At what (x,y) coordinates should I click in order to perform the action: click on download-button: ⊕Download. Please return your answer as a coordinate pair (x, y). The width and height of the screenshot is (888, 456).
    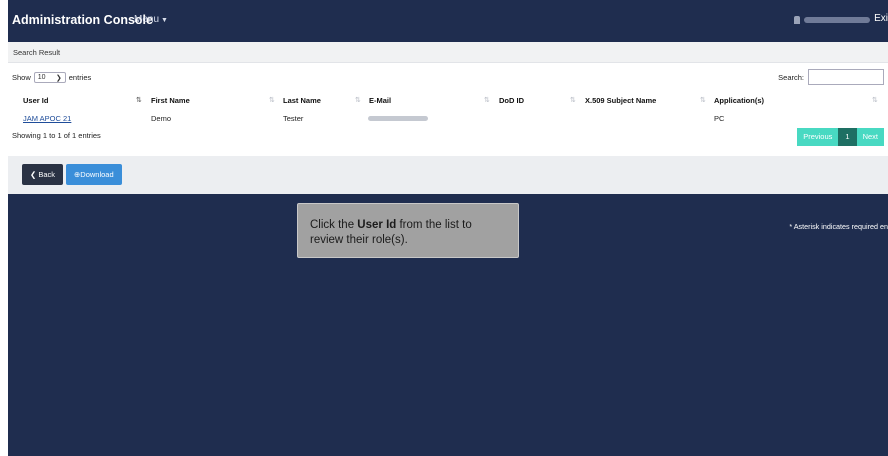
    Looking at the image, I should click on (94, 174).